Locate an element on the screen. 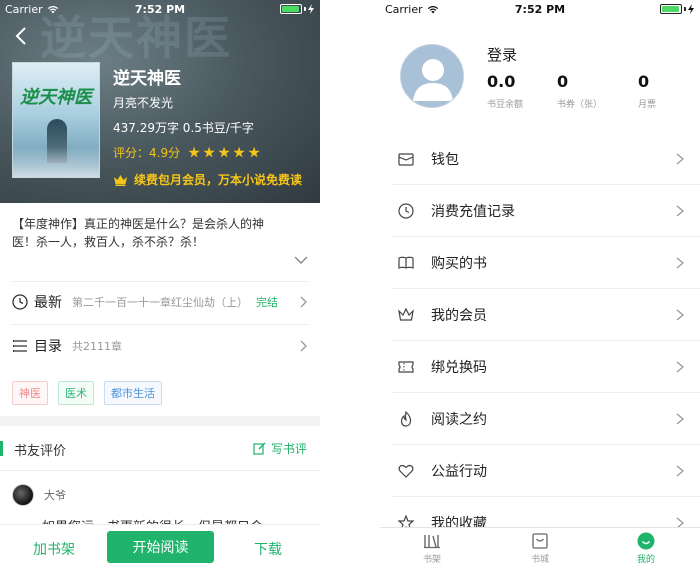 This screenshot has width=700, height=569. add-to-shelf-button: 加书架 is located at coordinates (54, 549).